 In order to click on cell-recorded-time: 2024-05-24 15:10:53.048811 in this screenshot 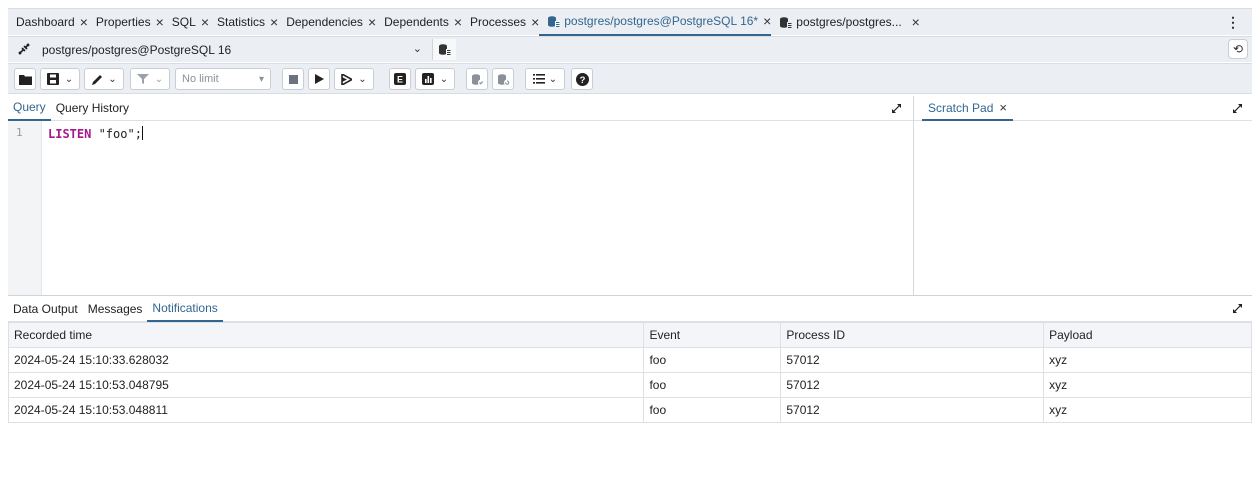, I will do `click(326, 410)`.